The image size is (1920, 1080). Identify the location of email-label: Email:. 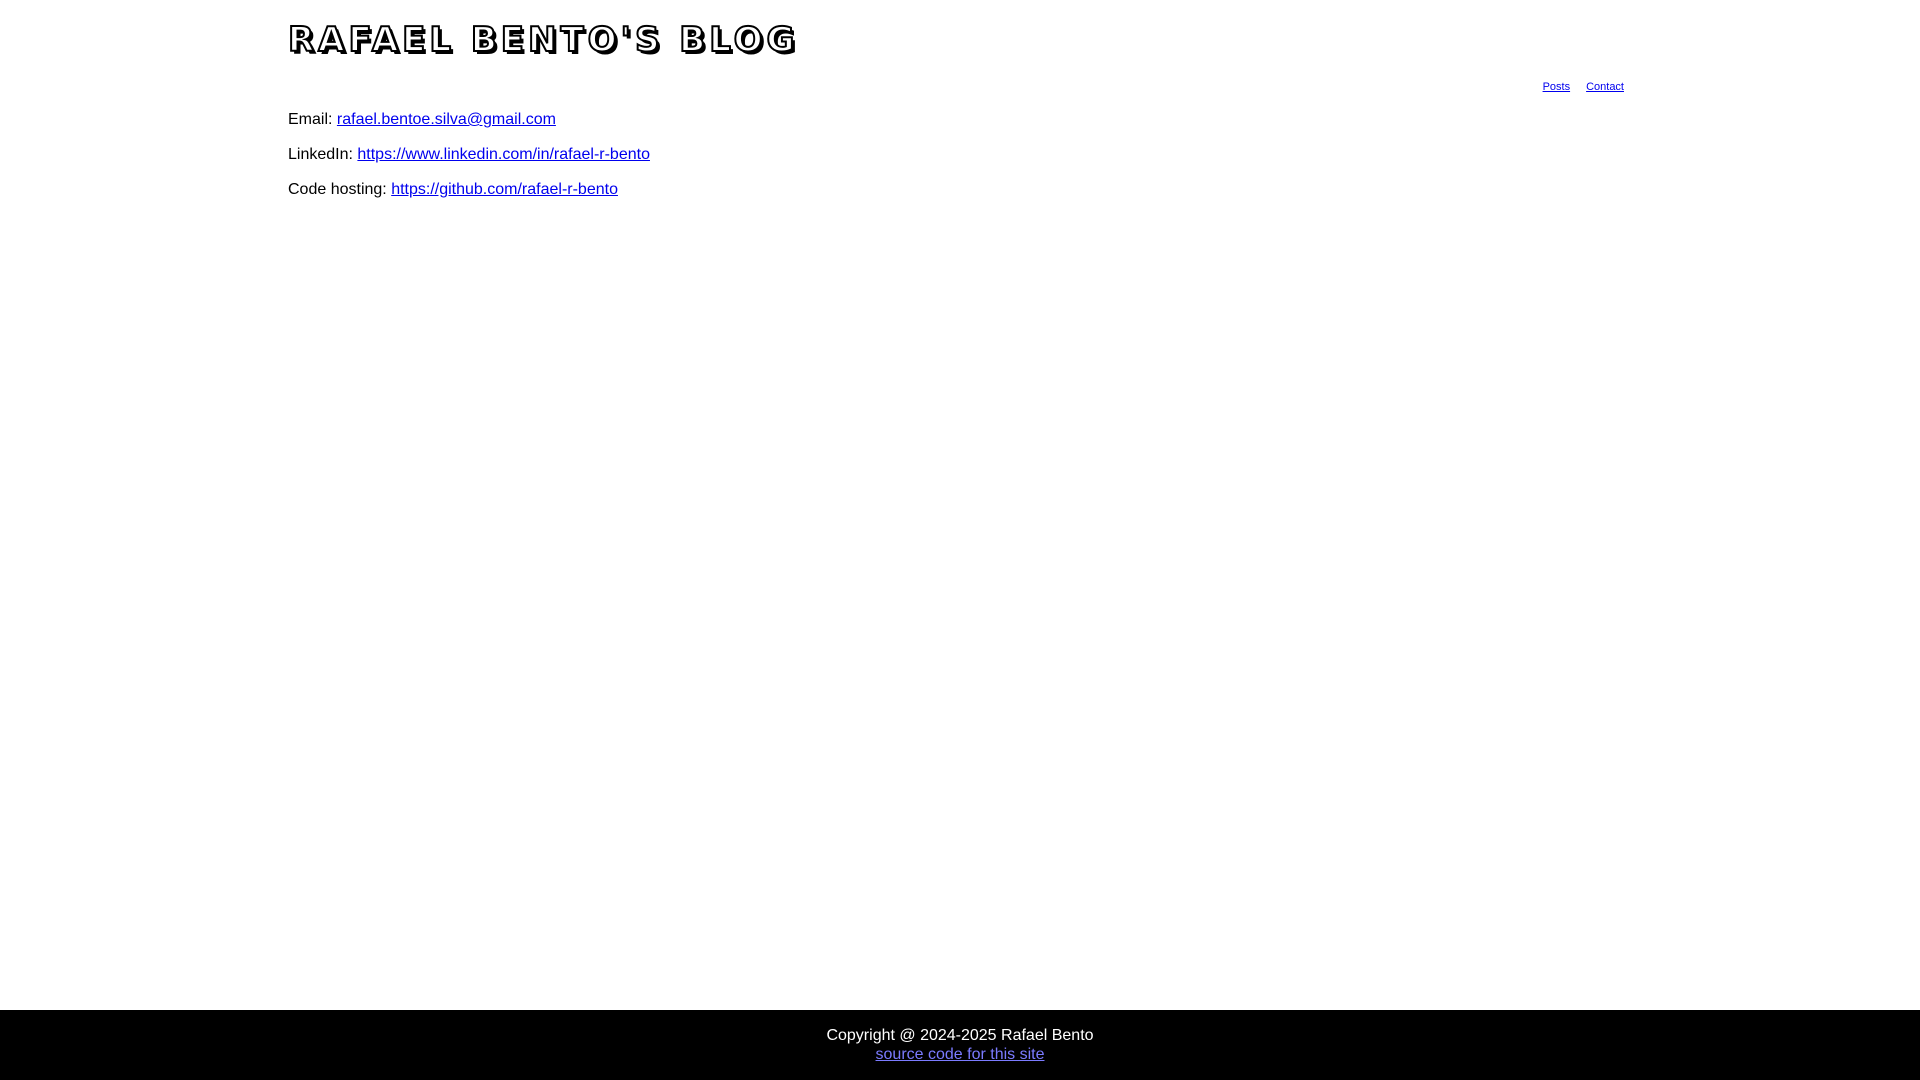
(310, 119).